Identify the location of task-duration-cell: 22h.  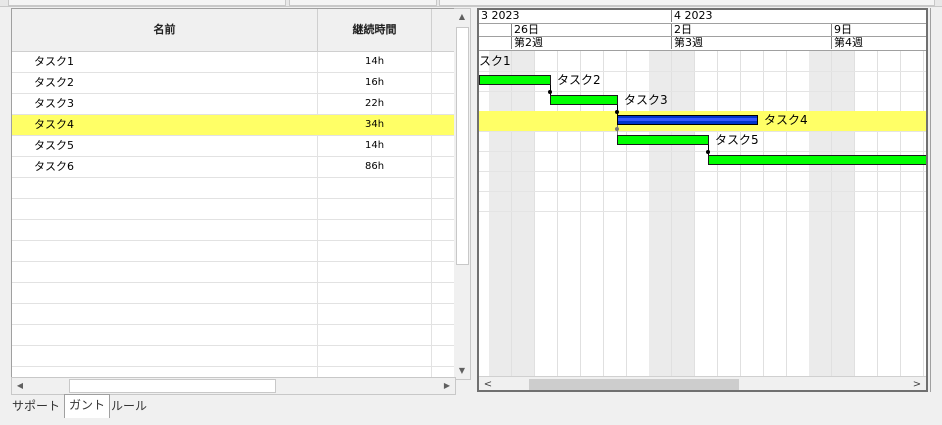
(374, 103).